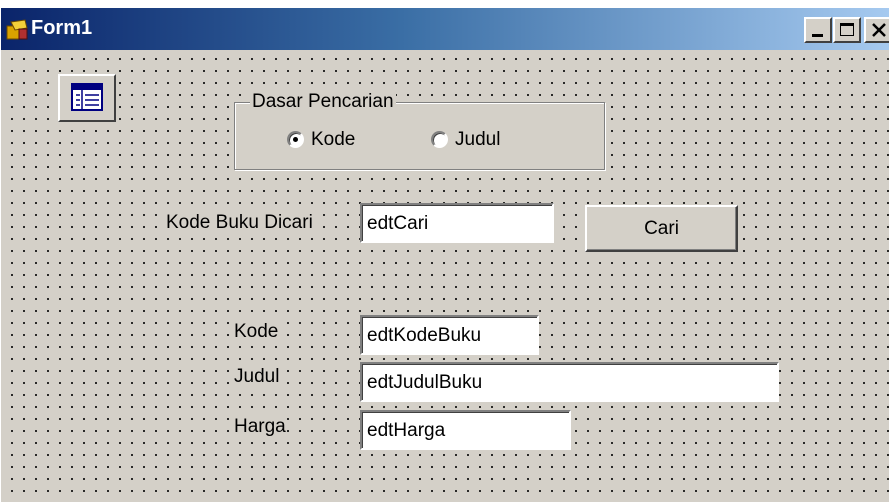 Image resolution: width=889 pixels, height=502 pixels. Describe the element at coordinates (661, 228) in the screenshot. I see `search-button: Cari` at that location.